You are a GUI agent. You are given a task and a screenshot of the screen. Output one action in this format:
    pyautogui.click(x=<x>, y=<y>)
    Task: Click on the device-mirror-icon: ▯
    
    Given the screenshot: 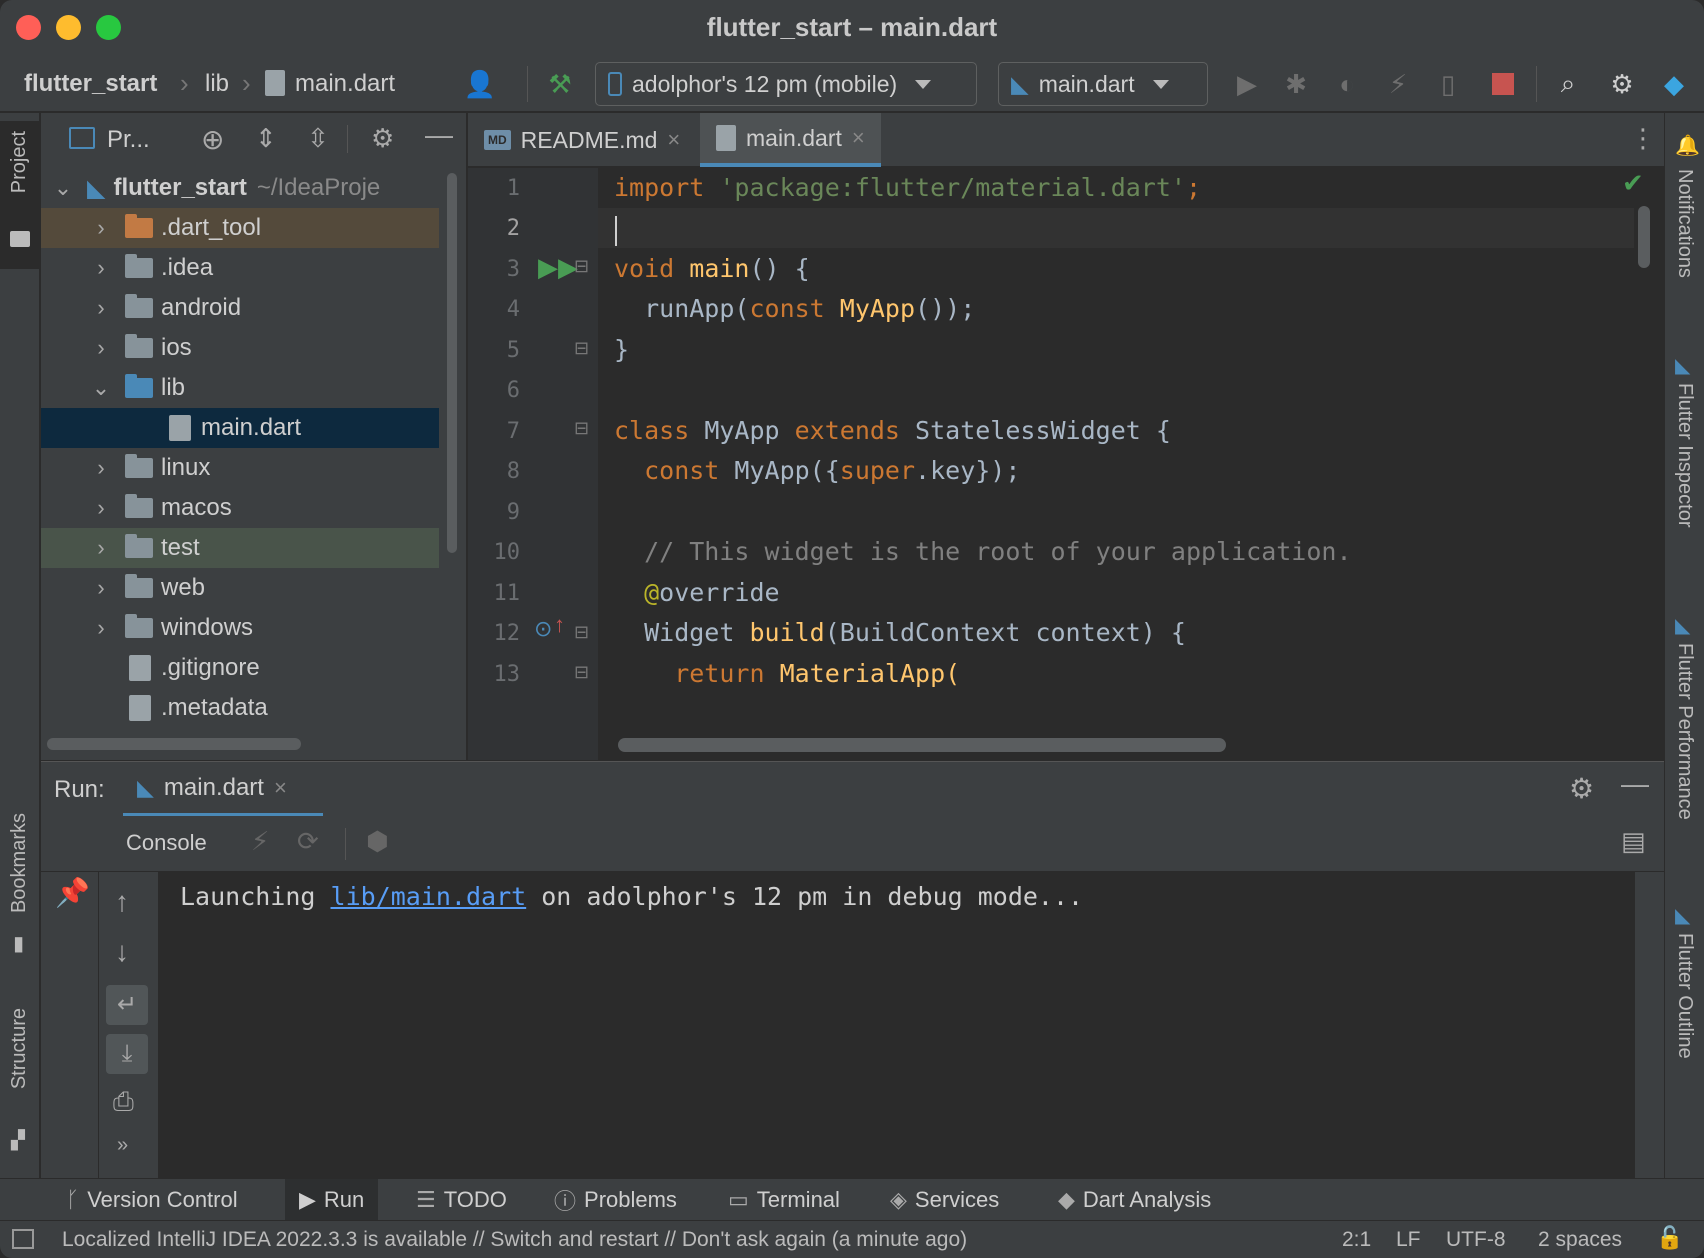 What is the action you would take?
    pyautogui.click(x=1448, y=84)
    